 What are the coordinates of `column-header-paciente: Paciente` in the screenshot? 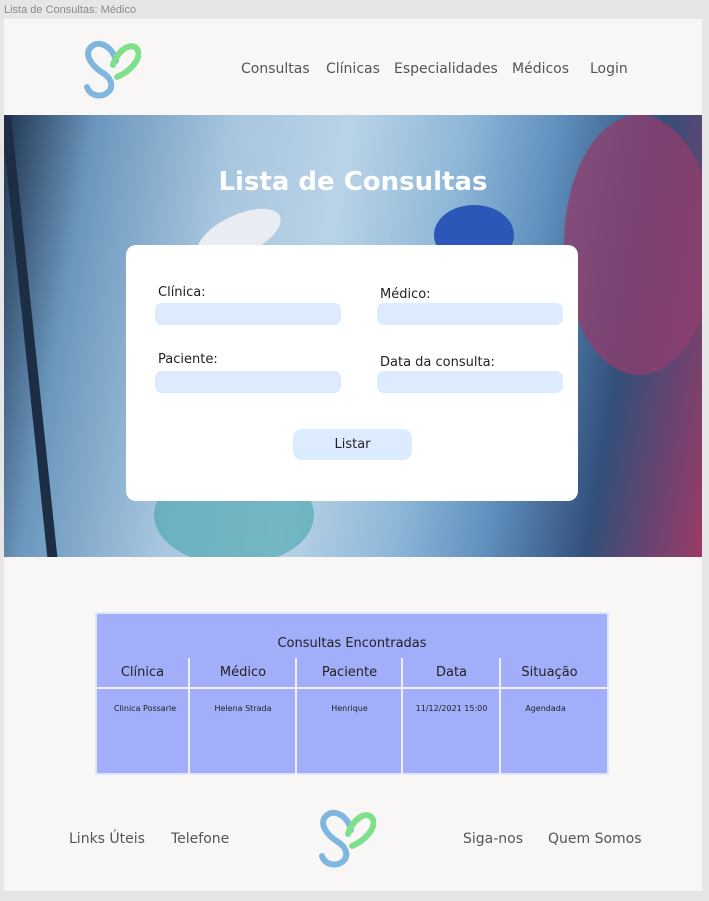 It's located at (349, 672).